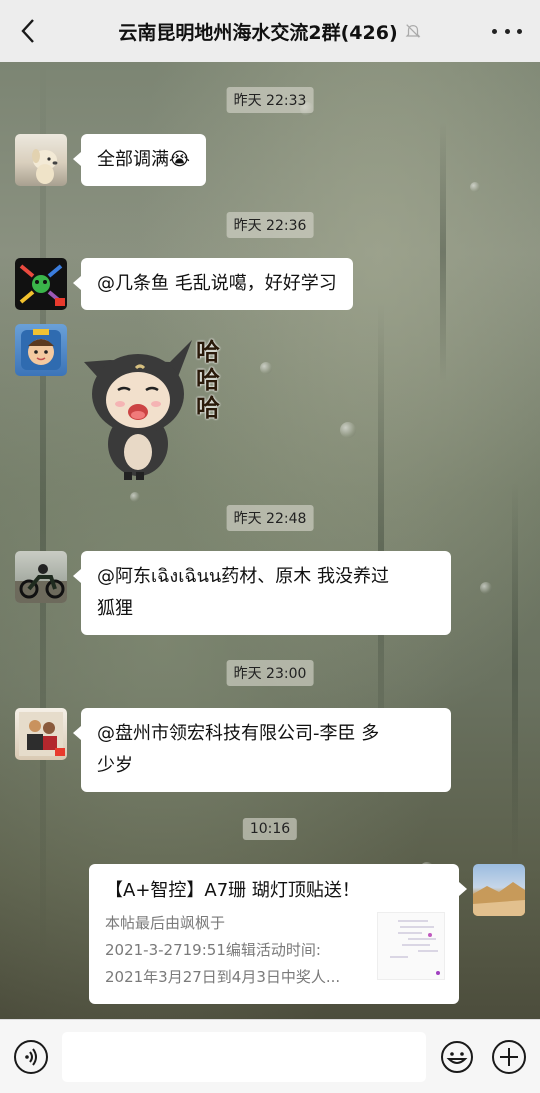 Image resolution: width=540 pixels, height=1093 pixels. I want to click on dog-avatar, so click(41, 160).